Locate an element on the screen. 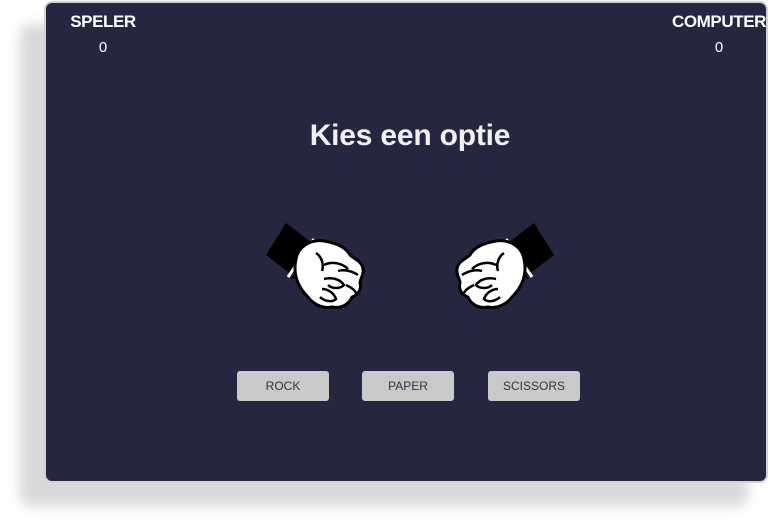 The image size is (772, 529). prompt-heading: Kies een optie is located at coordinates (410, 135).